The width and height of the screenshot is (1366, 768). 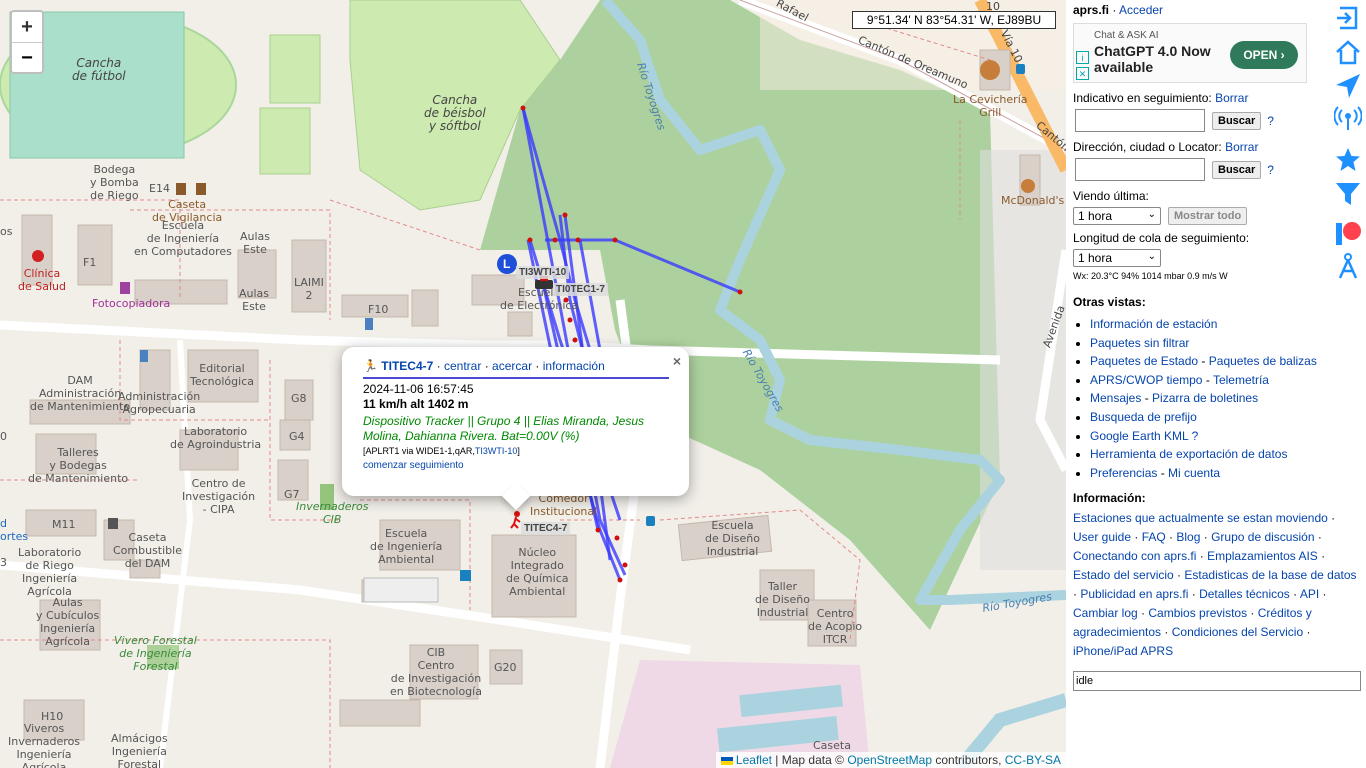 What do you see at coordinates (1237, 632) in the screenshot?
I see `info-link: Condiciones del Servicio` at bounding box center [1237, 632].